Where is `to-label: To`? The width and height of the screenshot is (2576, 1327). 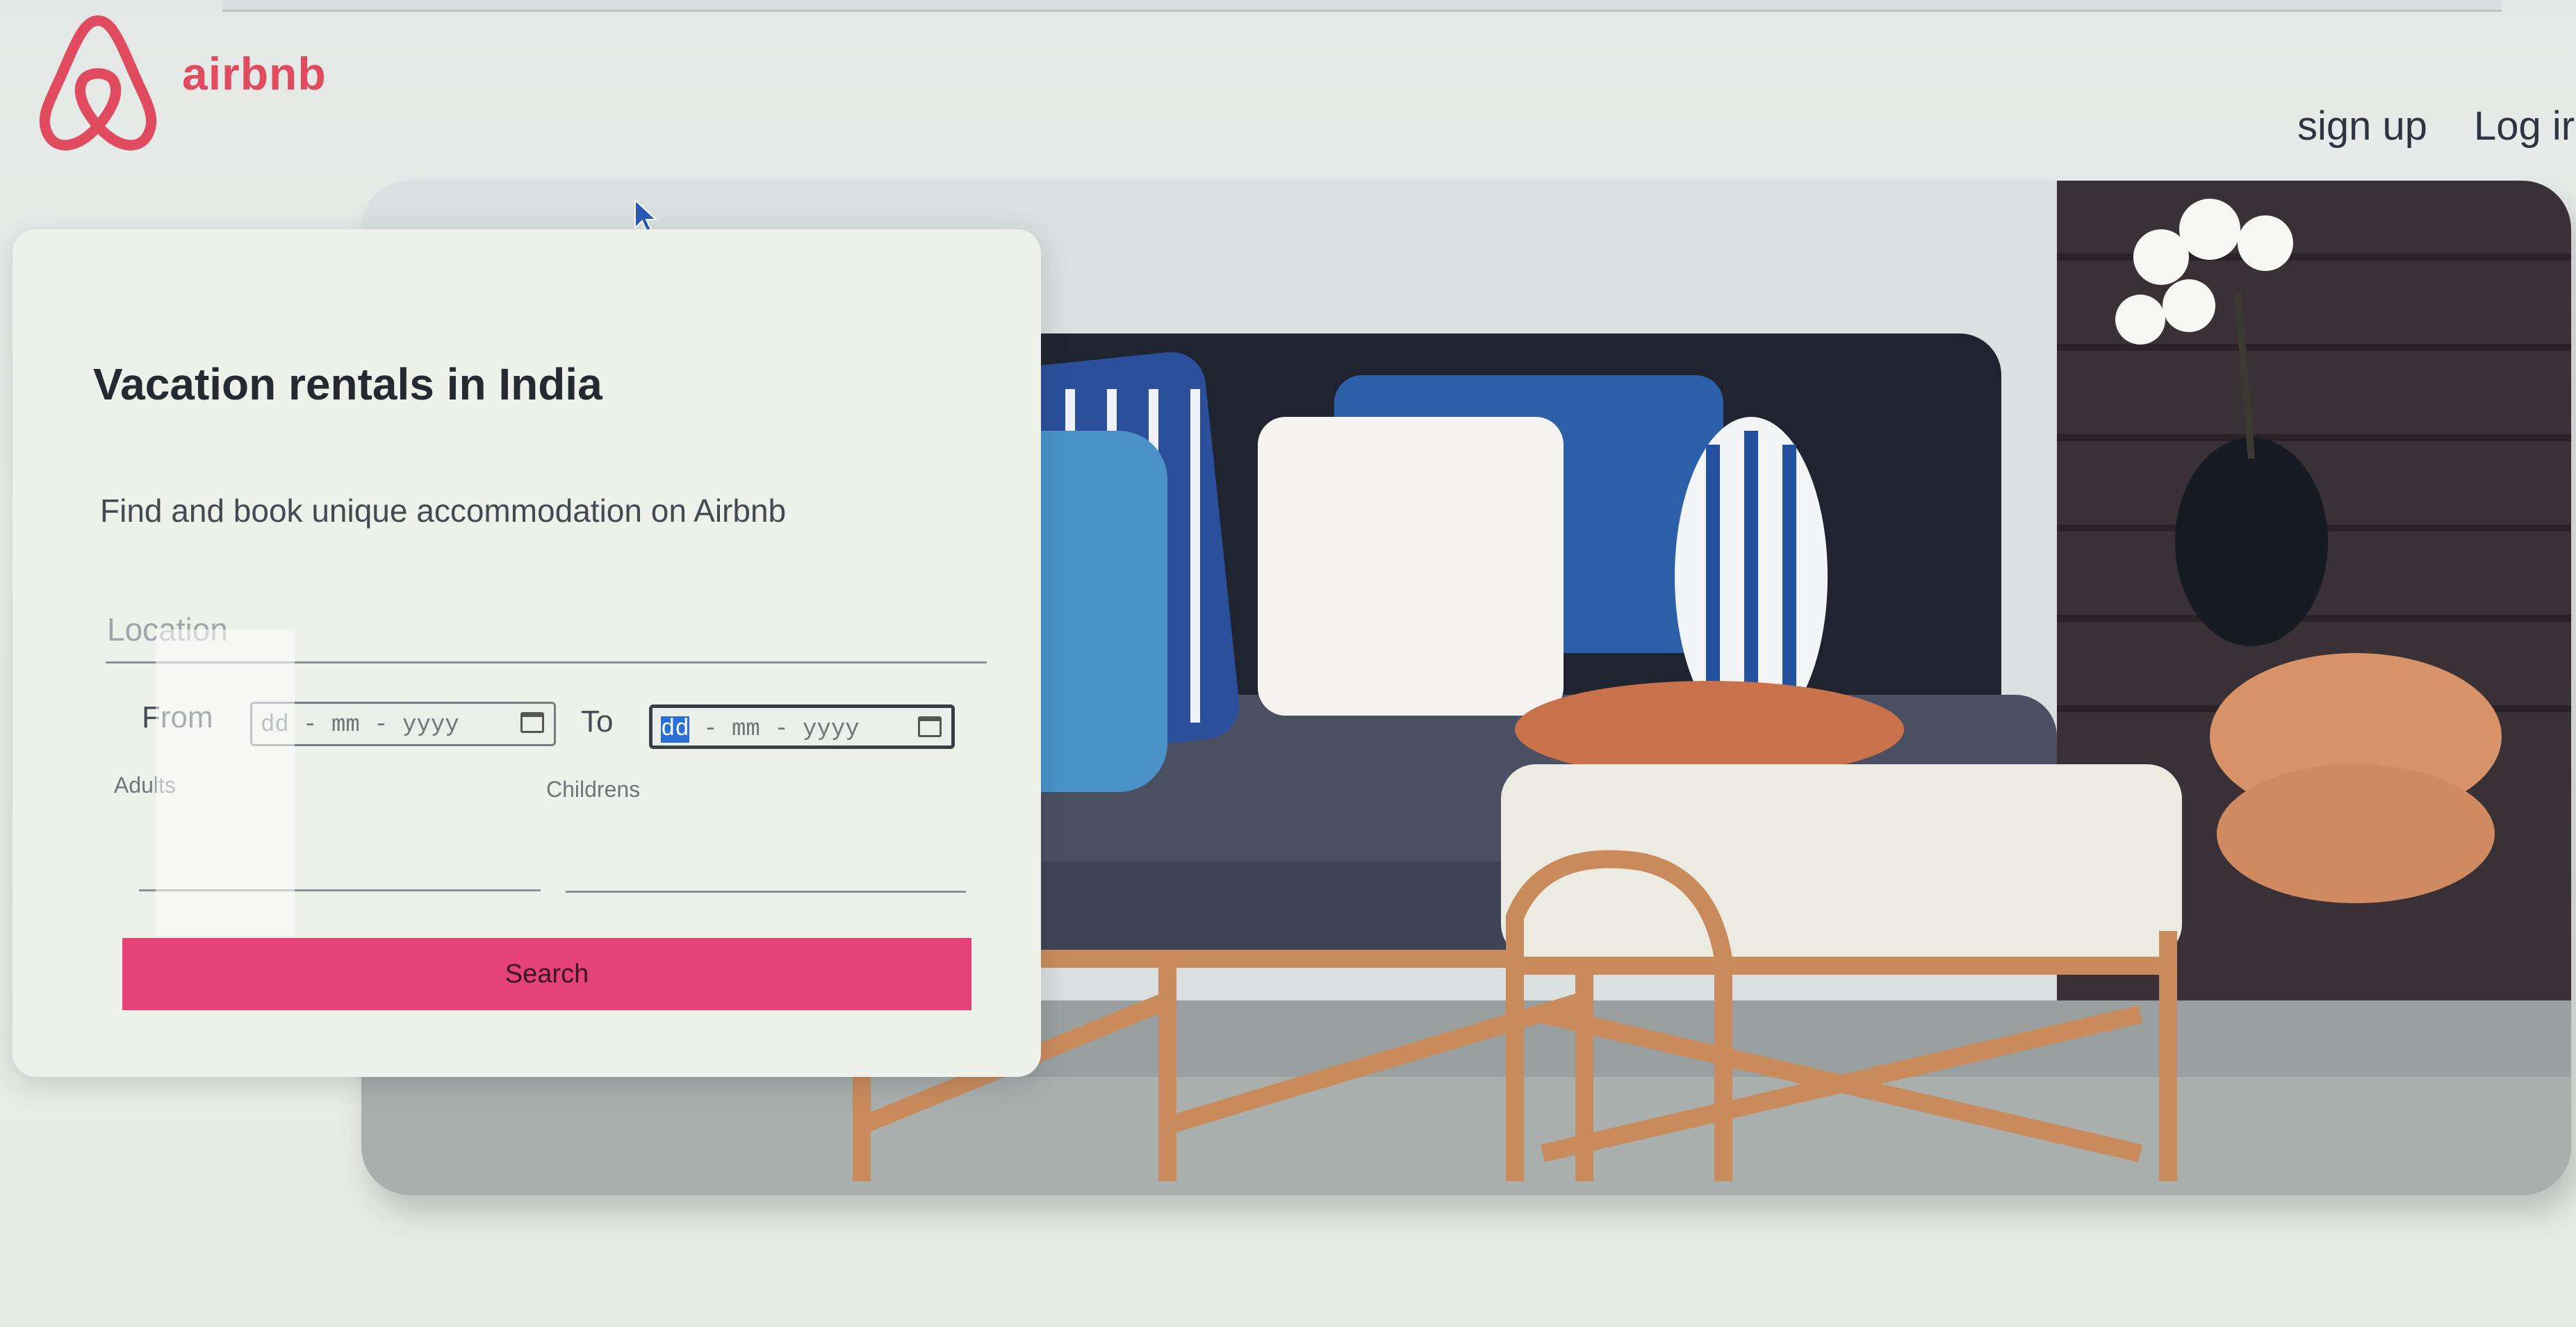
to-label: To is located at coordinates (597, 721).